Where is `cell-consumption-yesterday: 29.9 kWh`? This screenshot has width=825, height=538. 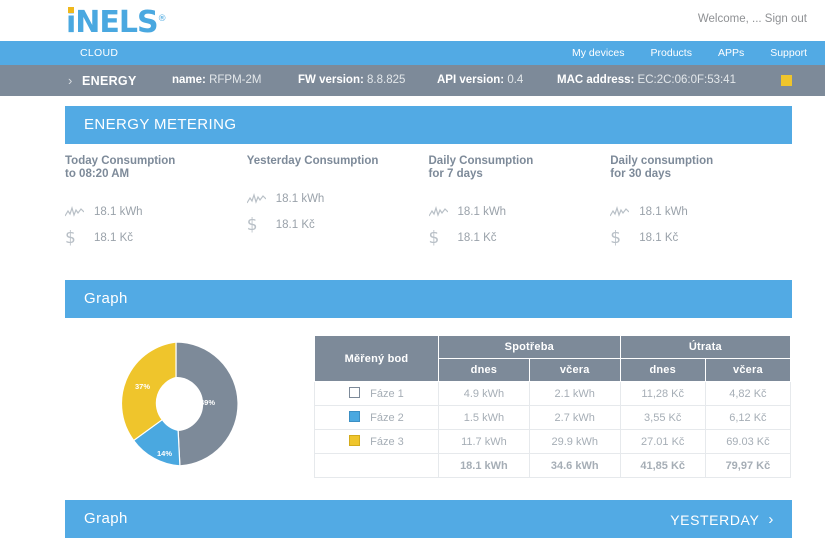 cell-consumption-yesterday: 29.9 kWh is located at coordinates (574, 441).